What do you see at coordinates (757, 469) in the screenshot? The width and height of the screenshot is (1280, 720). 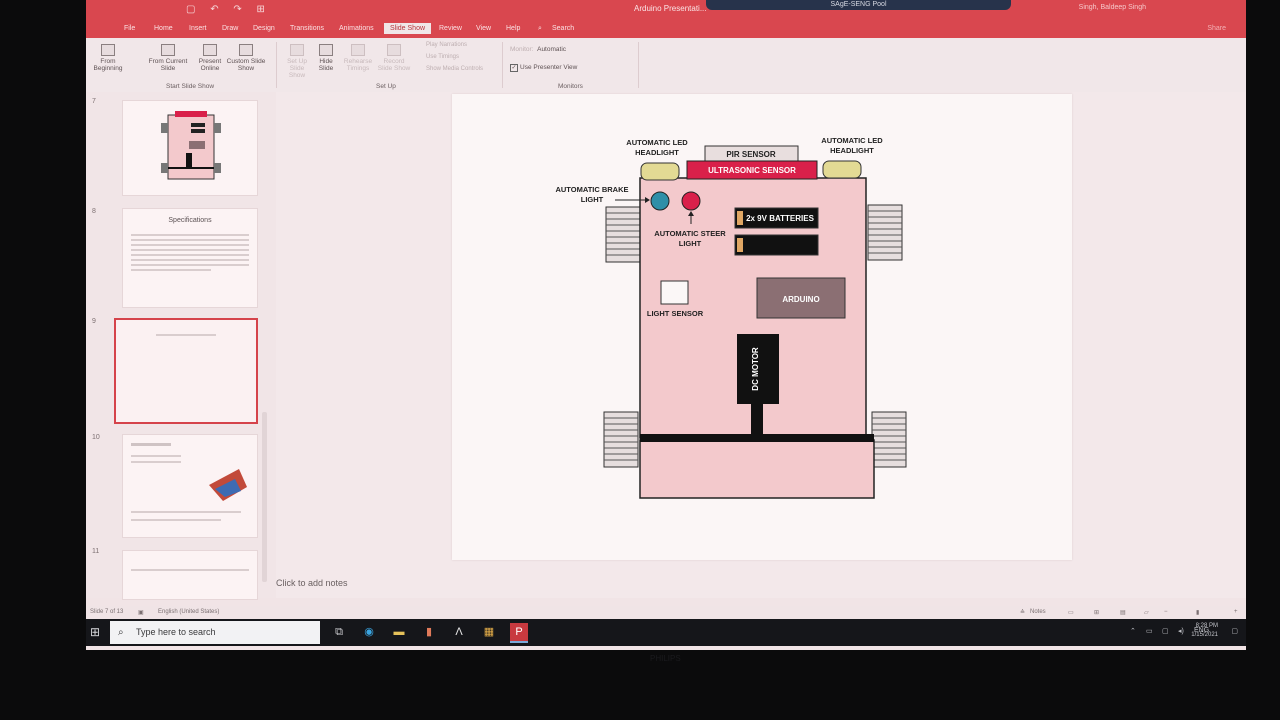 I see `car-rear` at bounding box center [757, 469].